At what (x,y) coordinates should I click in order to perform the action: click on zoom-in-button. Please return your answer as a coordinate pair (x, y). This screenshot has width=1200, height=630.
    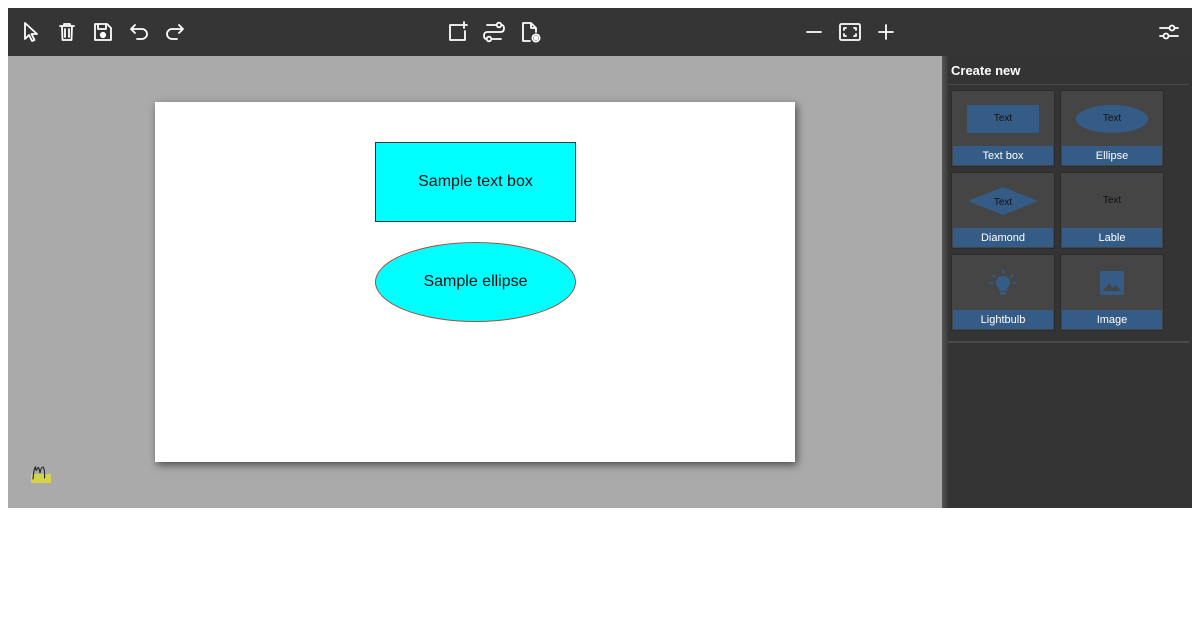
    Looking at the image, I should click on (886, 32).